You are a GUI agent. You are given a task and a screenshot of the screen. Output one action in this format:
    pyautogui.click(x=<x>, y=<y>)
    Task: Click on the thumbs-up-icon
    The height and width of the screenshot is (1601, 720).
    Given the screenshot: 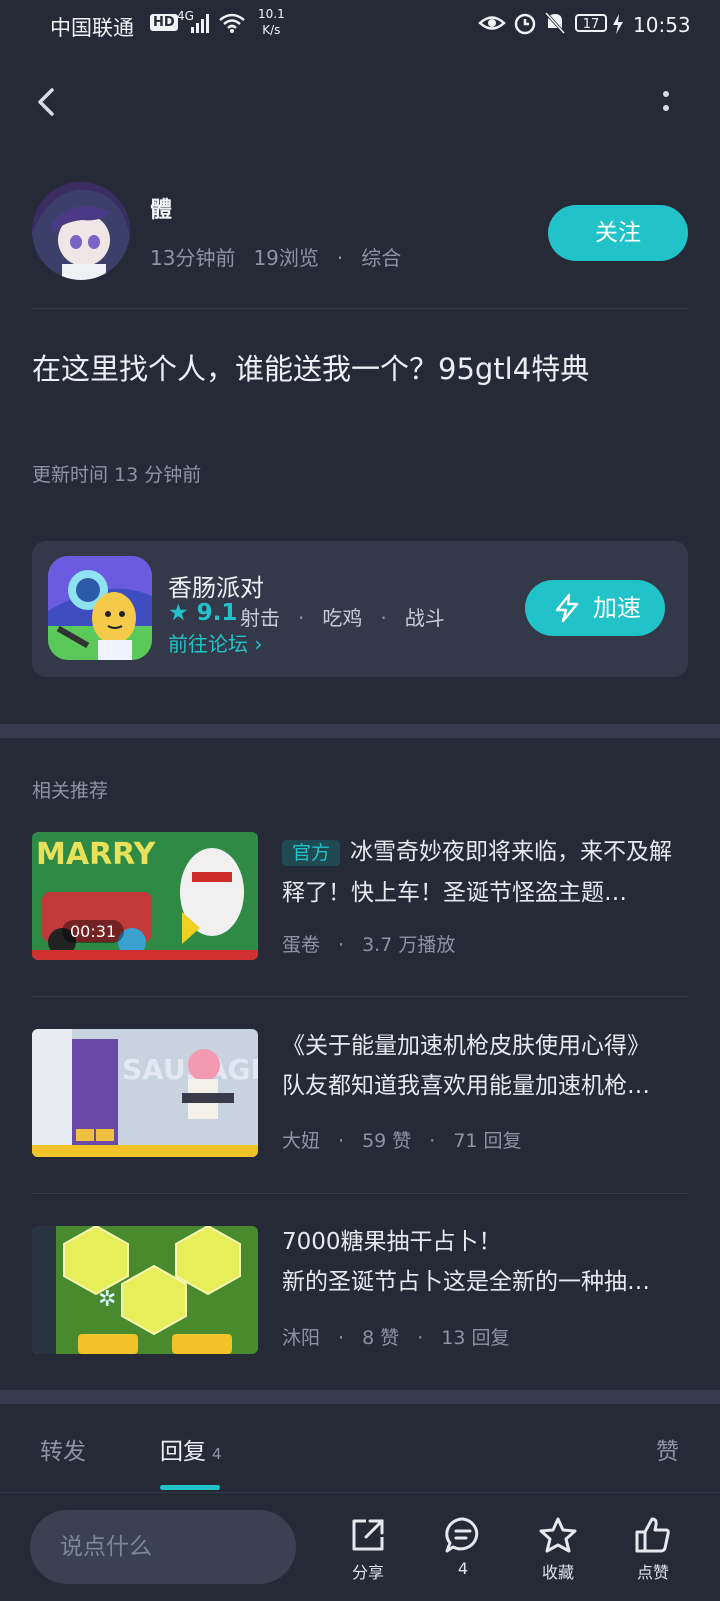 What is the action you would take?
    pyautogui.click(x=652, y=1535)
    